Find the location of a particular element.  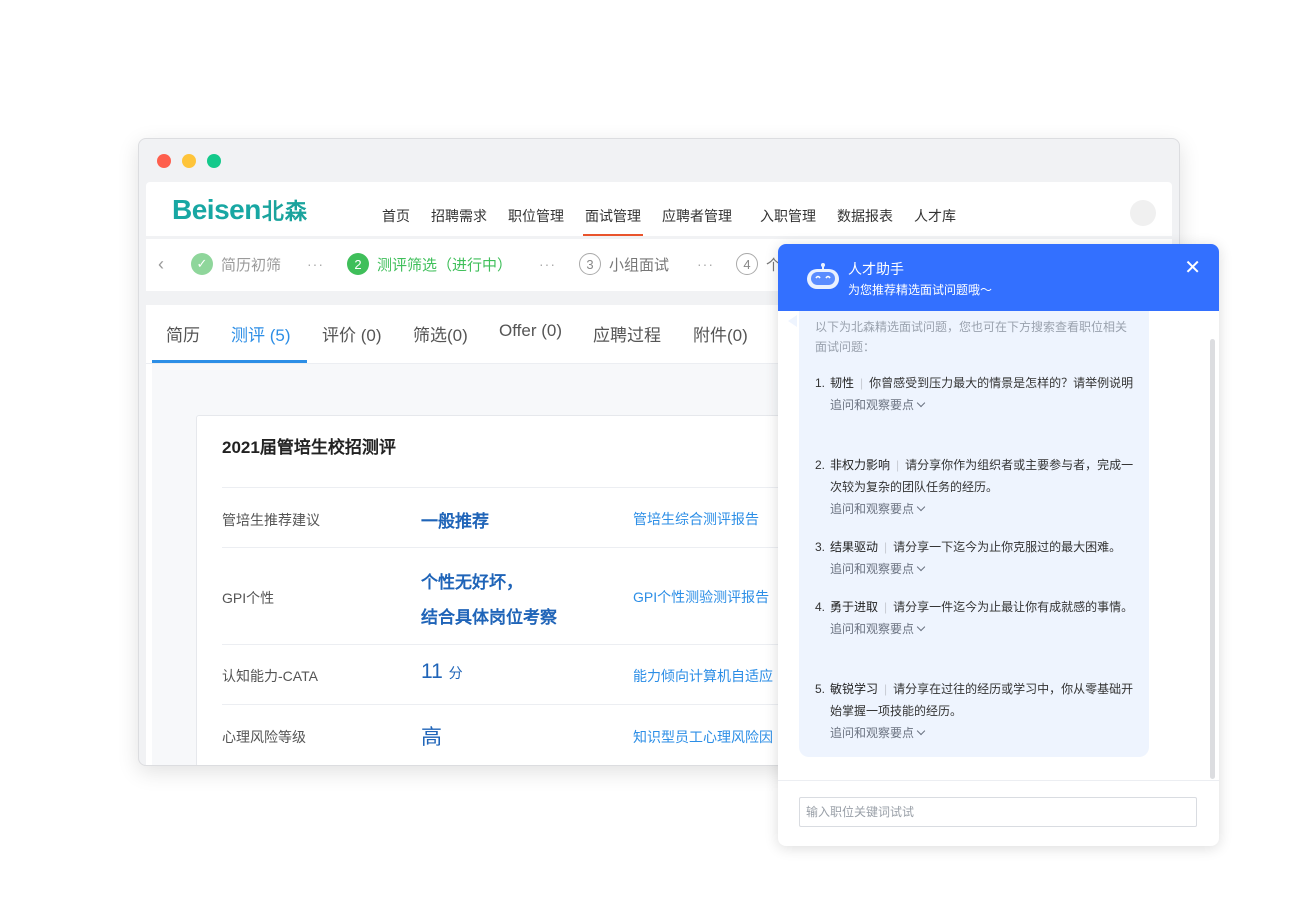

question-number: 5. is located at coordinates (820, 689).